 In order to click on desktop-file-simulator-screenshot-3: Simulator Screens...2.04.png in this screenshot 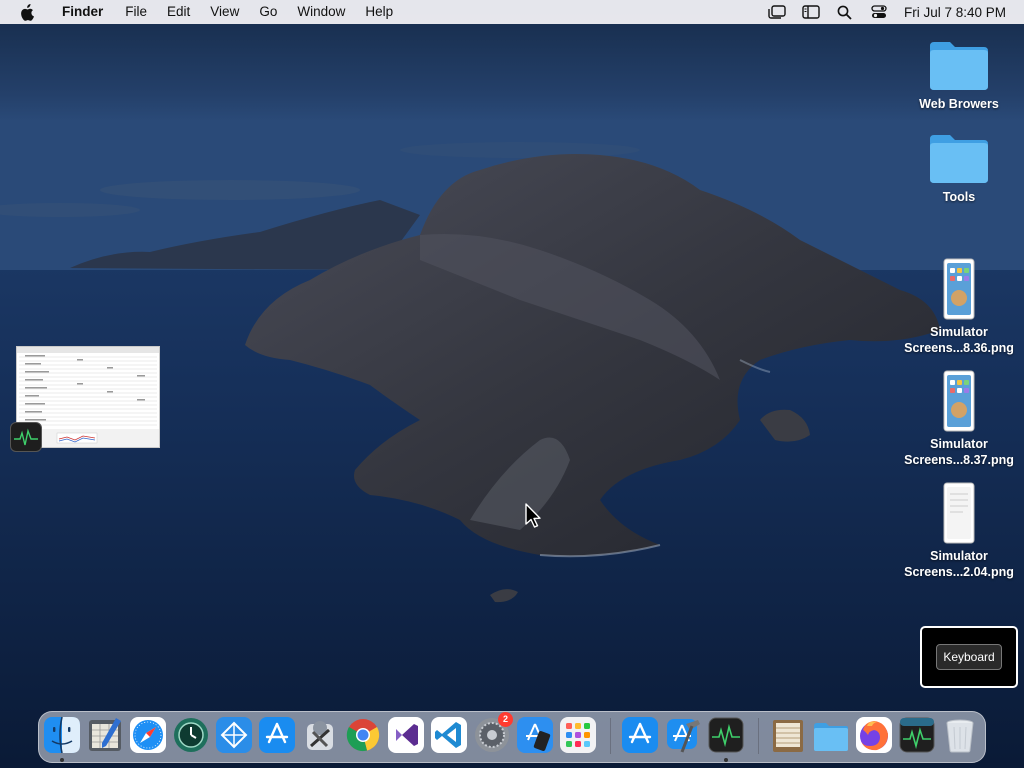, I will do `click(959, 531)`.